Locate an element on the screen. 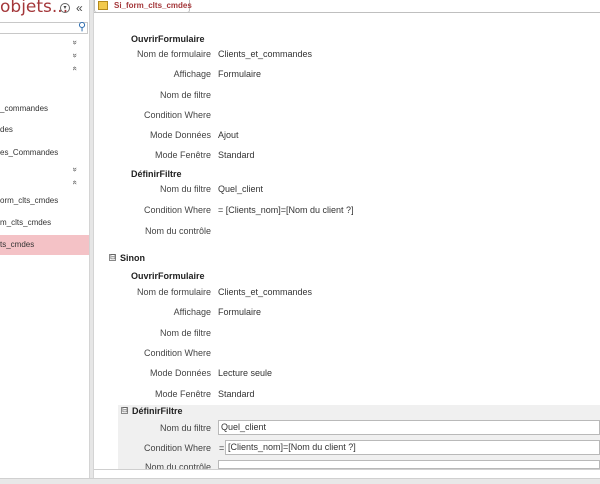 Image resolution: width=600 pixels, height=484 pixels. nav-item-table: des is located at coordinates (44, 130).